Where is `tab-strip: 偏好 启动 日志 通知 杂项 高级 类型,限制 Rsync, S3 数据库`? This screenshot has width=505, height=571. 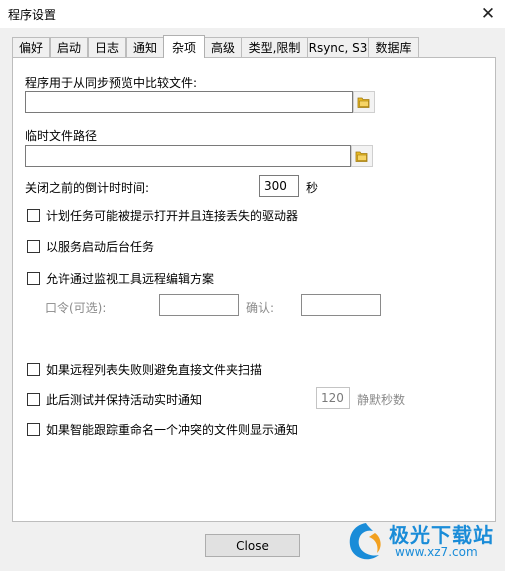 tab-strip: 偏好 启动 日志 通知 杂项 高级 类型,限制 Rsync, S3 数据库 is located at coordinates (254, 46).